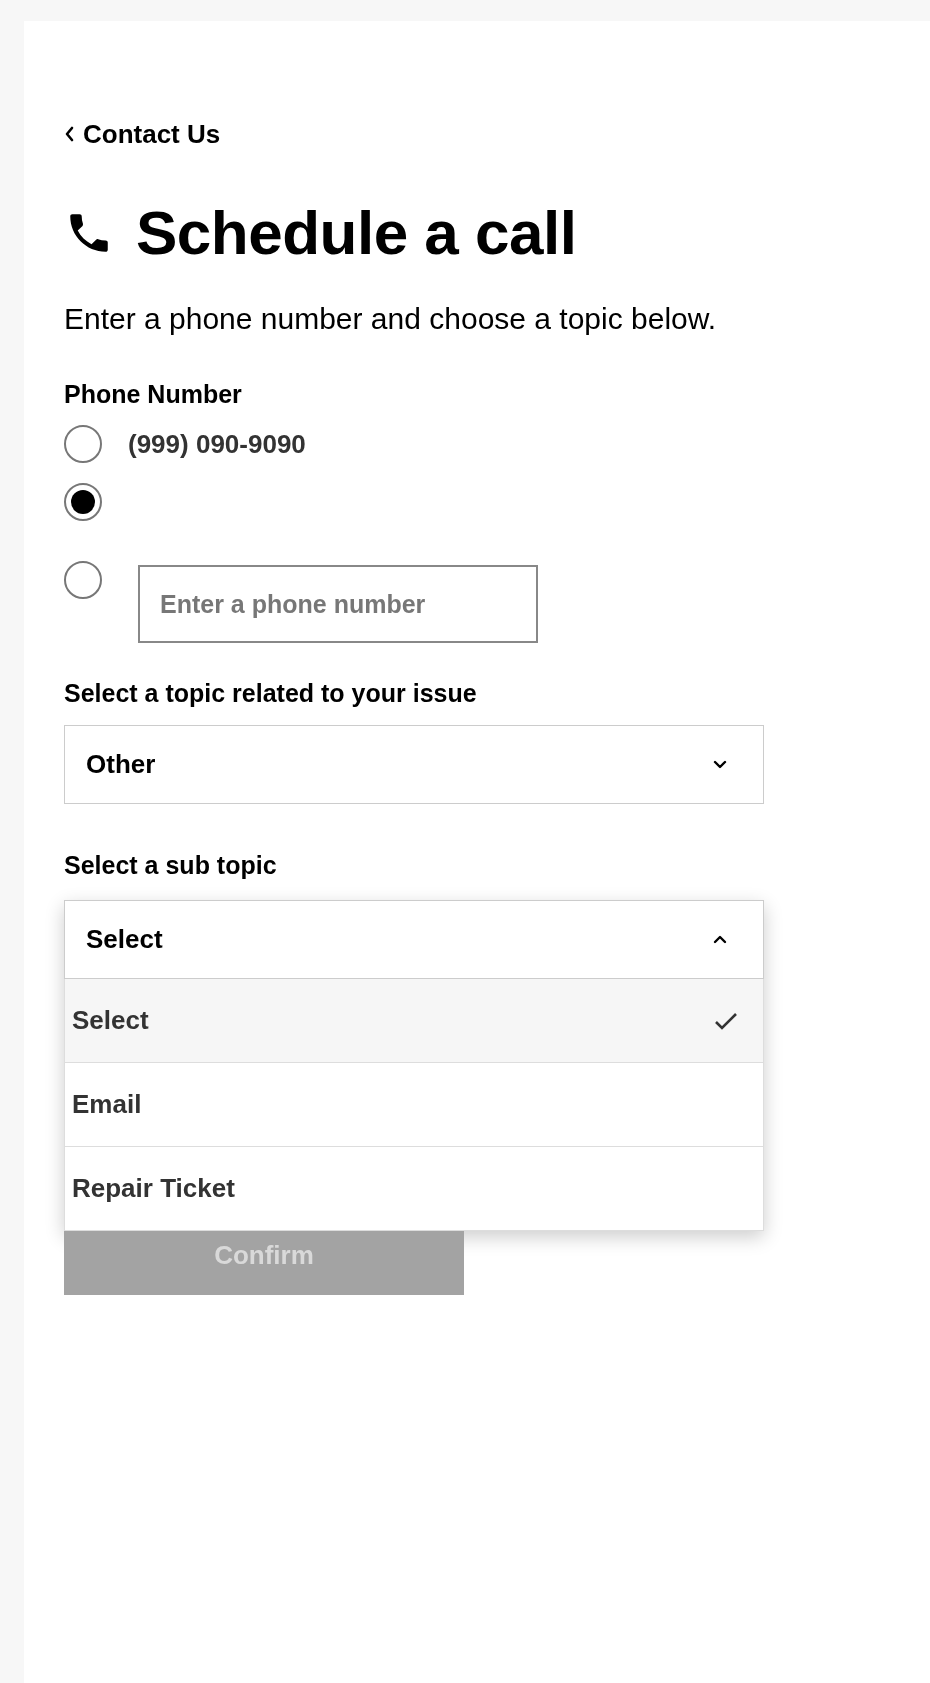 Image resolution: width=930 pixels, height=1683 pixels. What do you see at coordinates (338, 604) in the screenshot?
I see `phone-input-field: Enter a phone number` at bounding box center [338, 604].